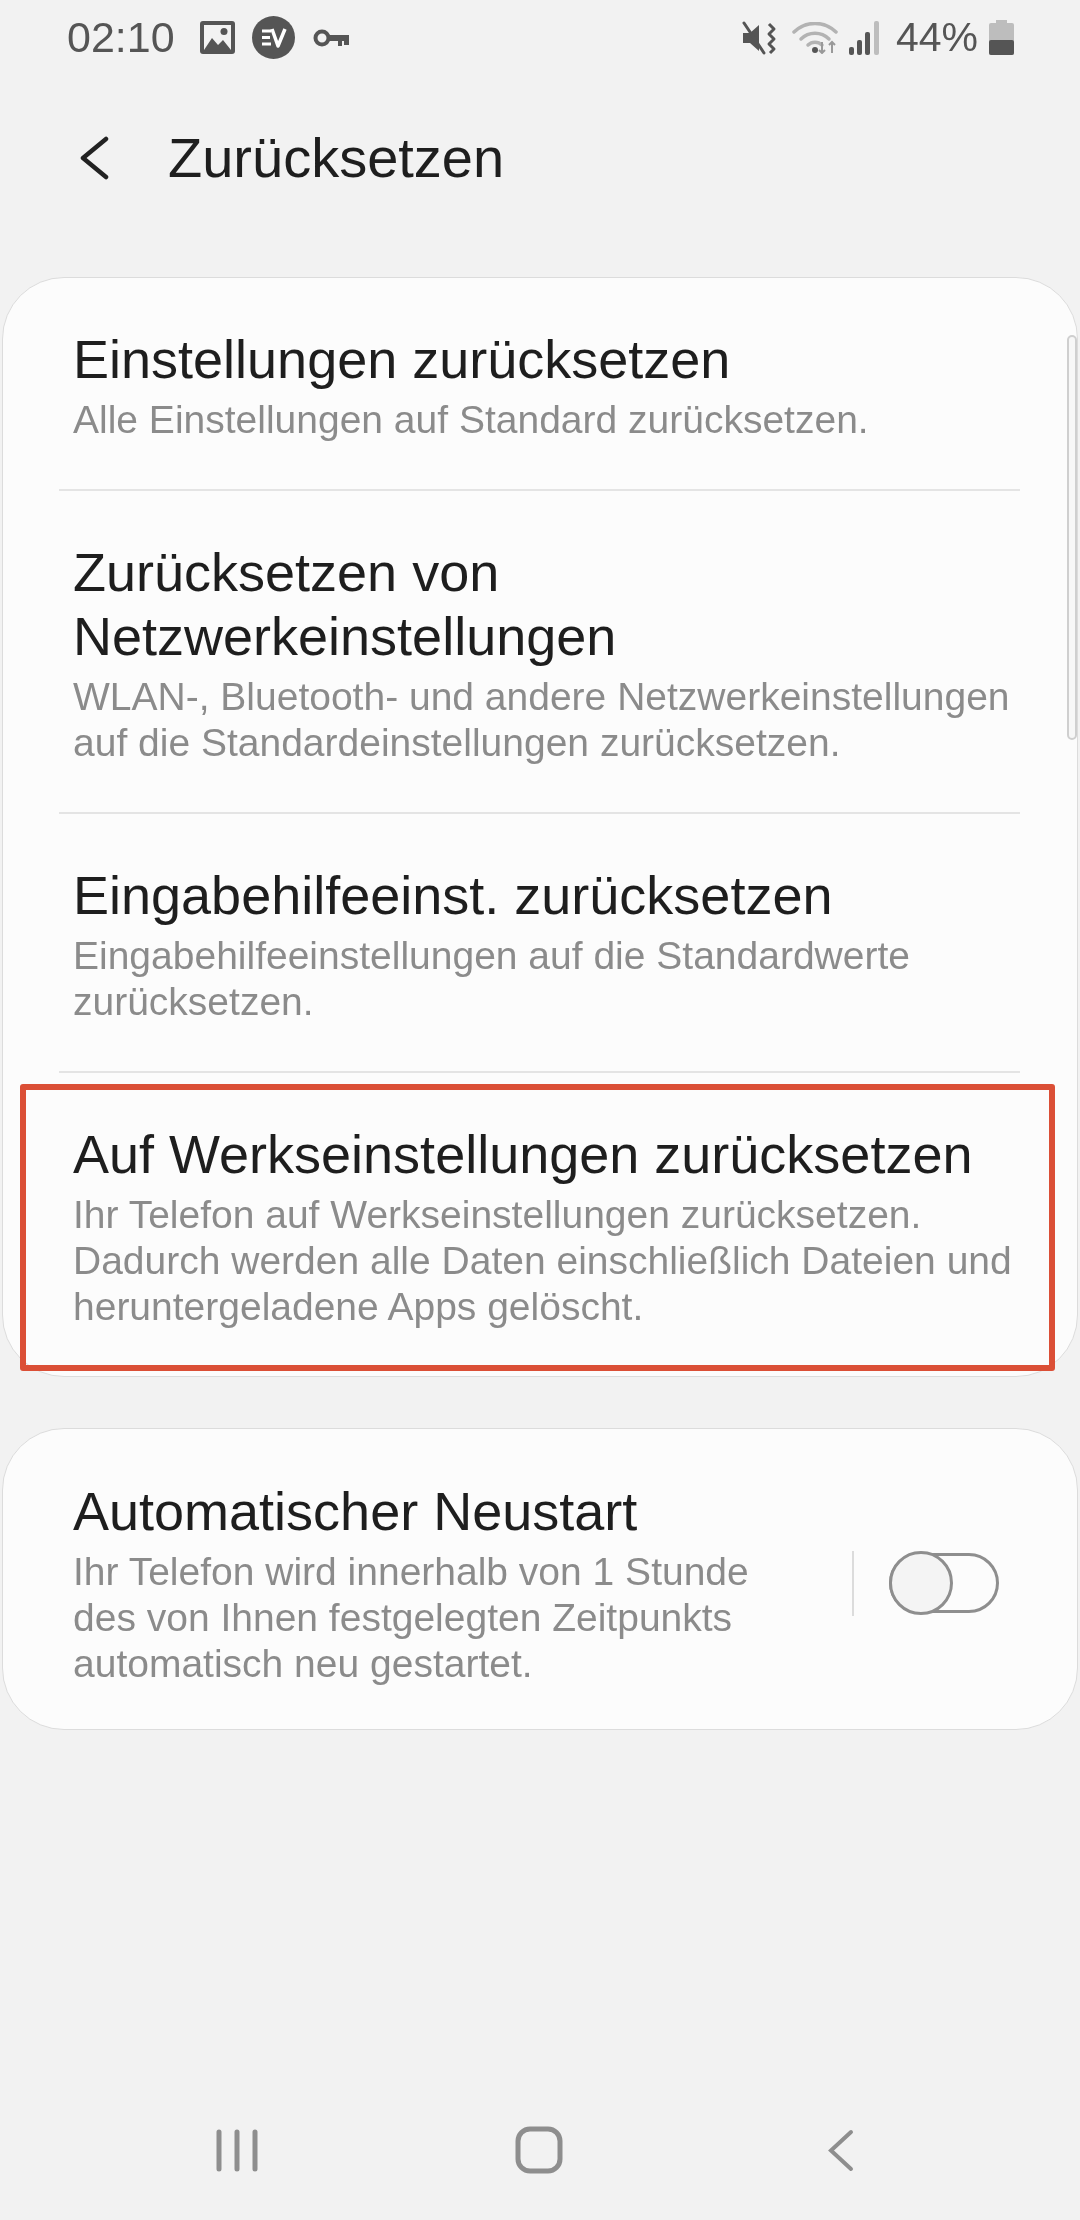 The width and height of the screenshot is (1080, 2220). Describe the element at coordinates (93, 158) in the screenshot. I see `back-icon` at that location.